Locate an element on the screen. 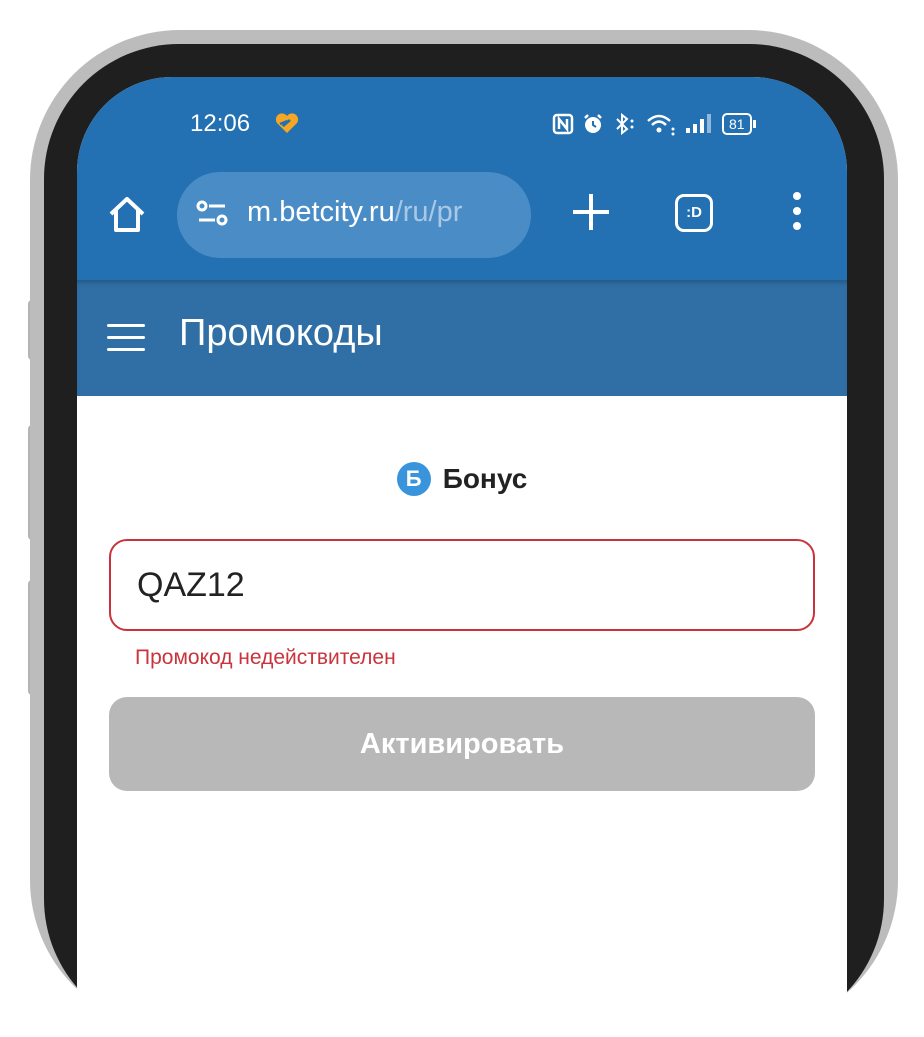  more-vert-icon is located at coordinates (797, 215).